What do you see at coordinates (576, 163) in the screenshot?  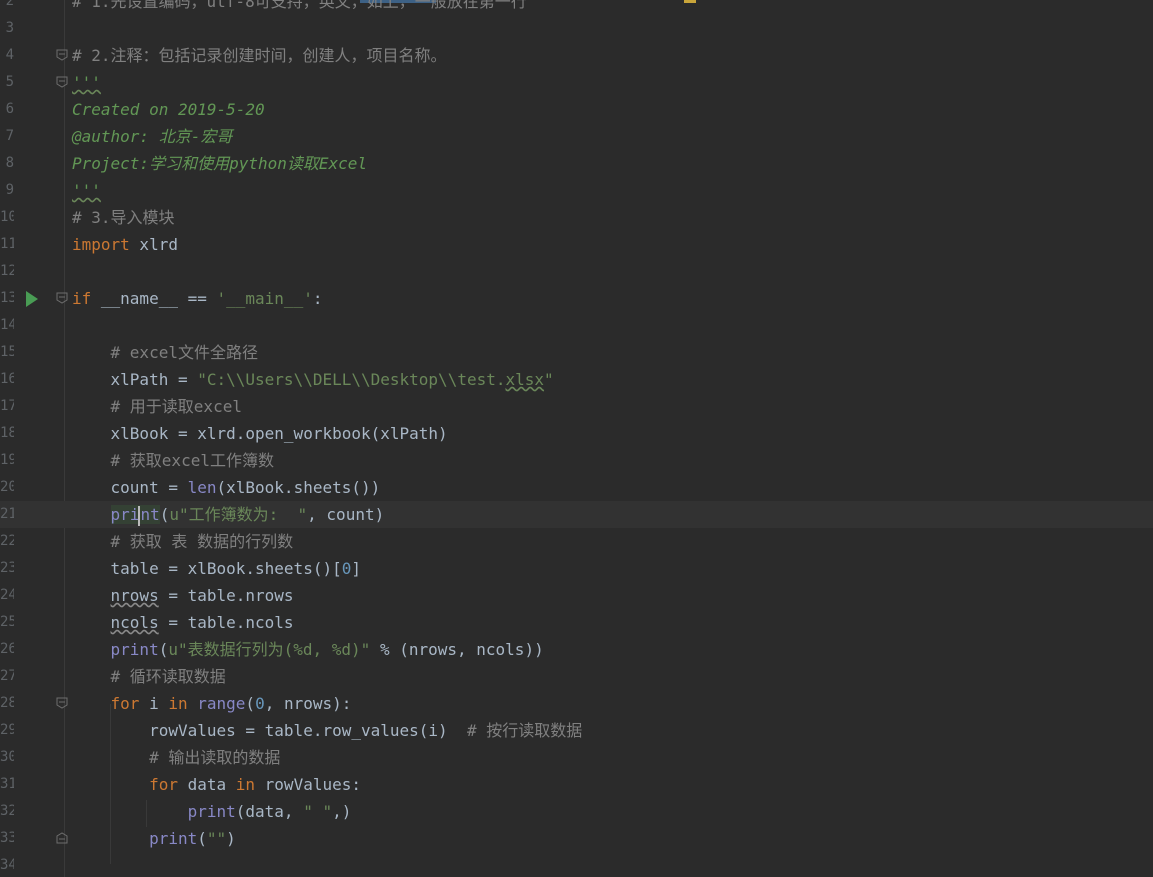 I see `code-line: 8 Project:学习和使用python读取Excel` at bounding box center [576, 163].